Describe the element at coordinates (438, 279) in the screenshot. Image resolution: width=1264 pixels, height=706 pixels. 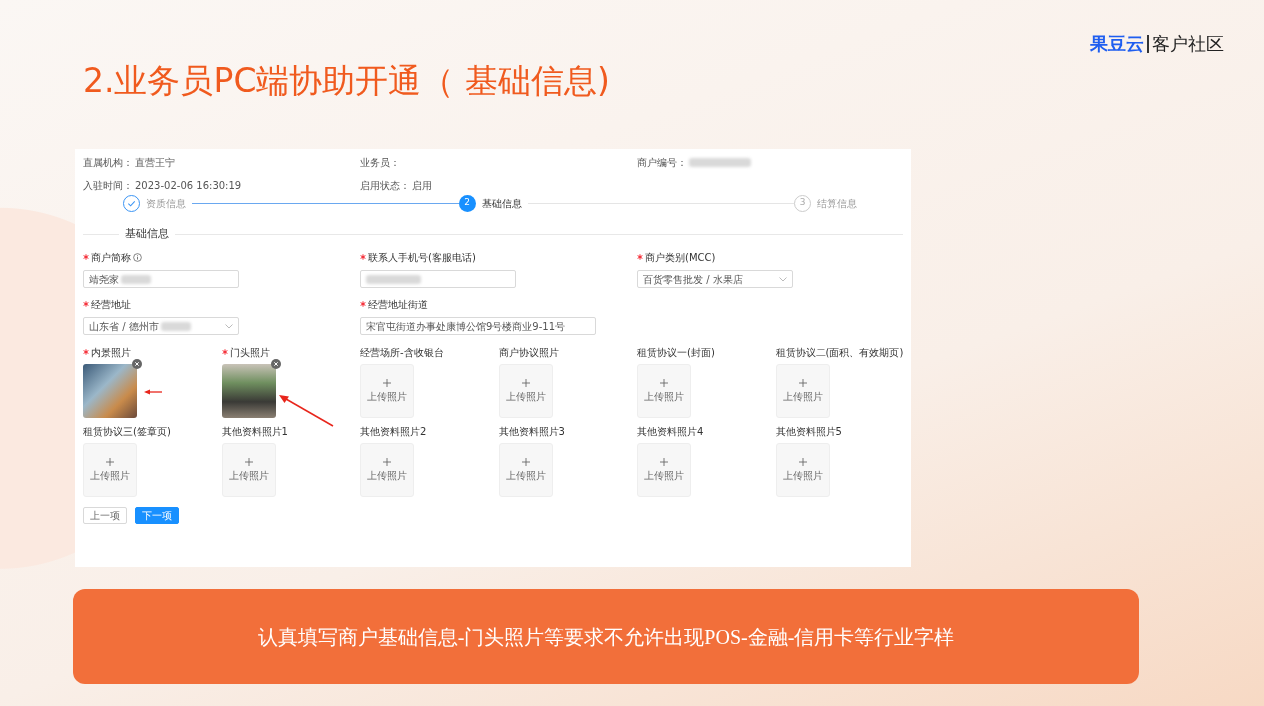
I see `text-field` at that location.